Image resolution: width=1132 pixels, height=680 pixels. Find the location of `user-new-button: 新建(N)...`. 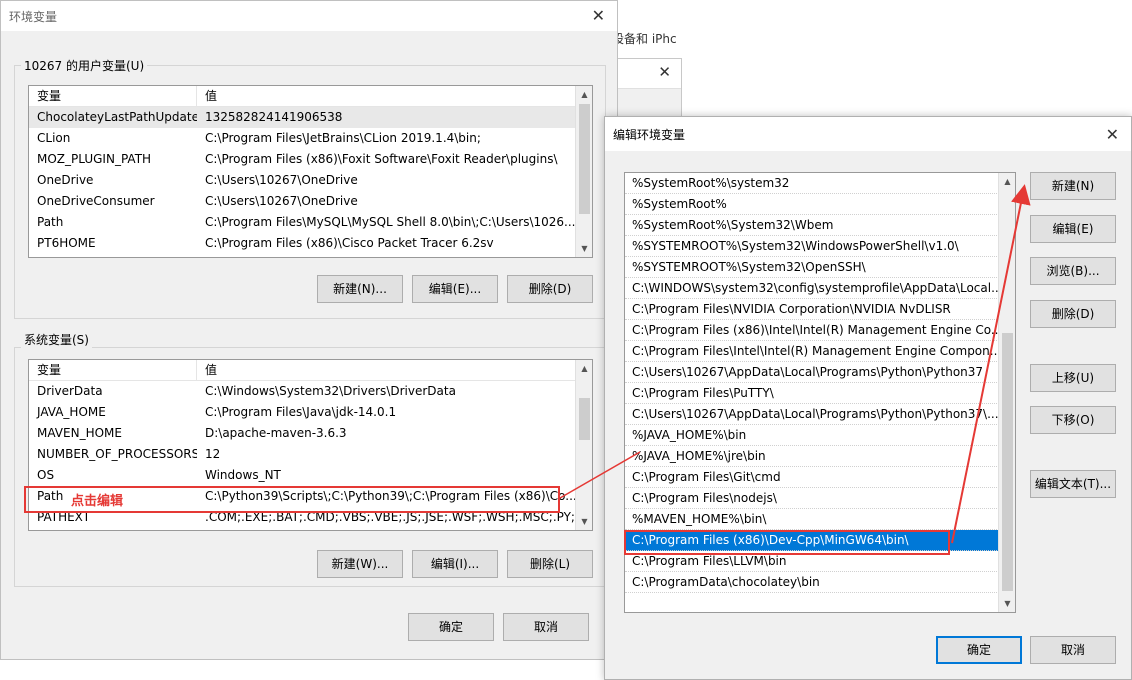

user-new-button: 新建(N)... is located at coordinates (360, 289).